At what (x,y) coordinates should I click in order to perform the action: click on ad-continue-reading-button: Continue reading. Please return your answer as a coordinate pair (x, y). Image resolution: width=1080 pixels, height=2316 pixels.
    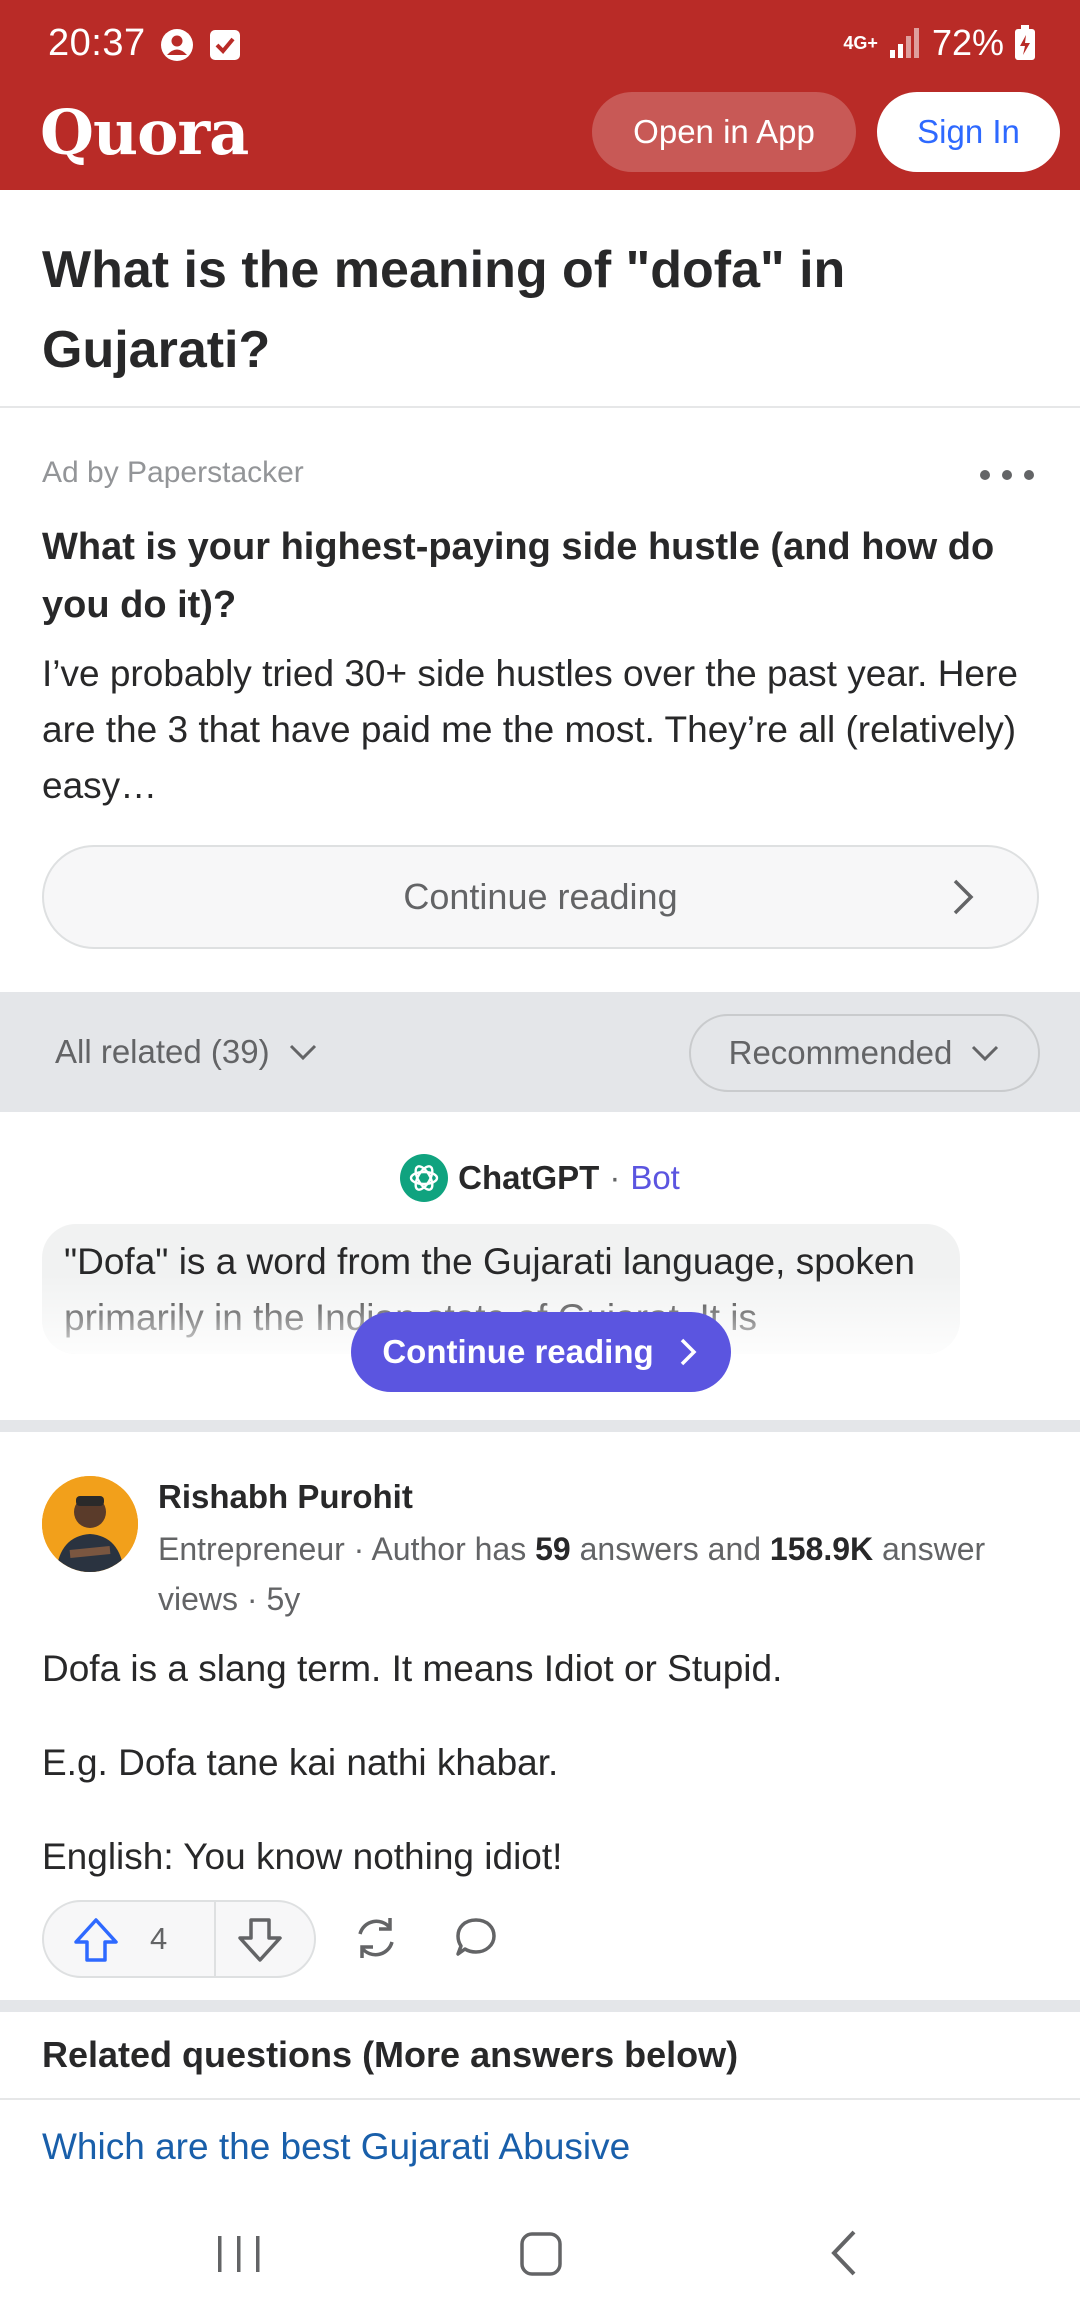
    Looking at the image, I should click on (540, 897).